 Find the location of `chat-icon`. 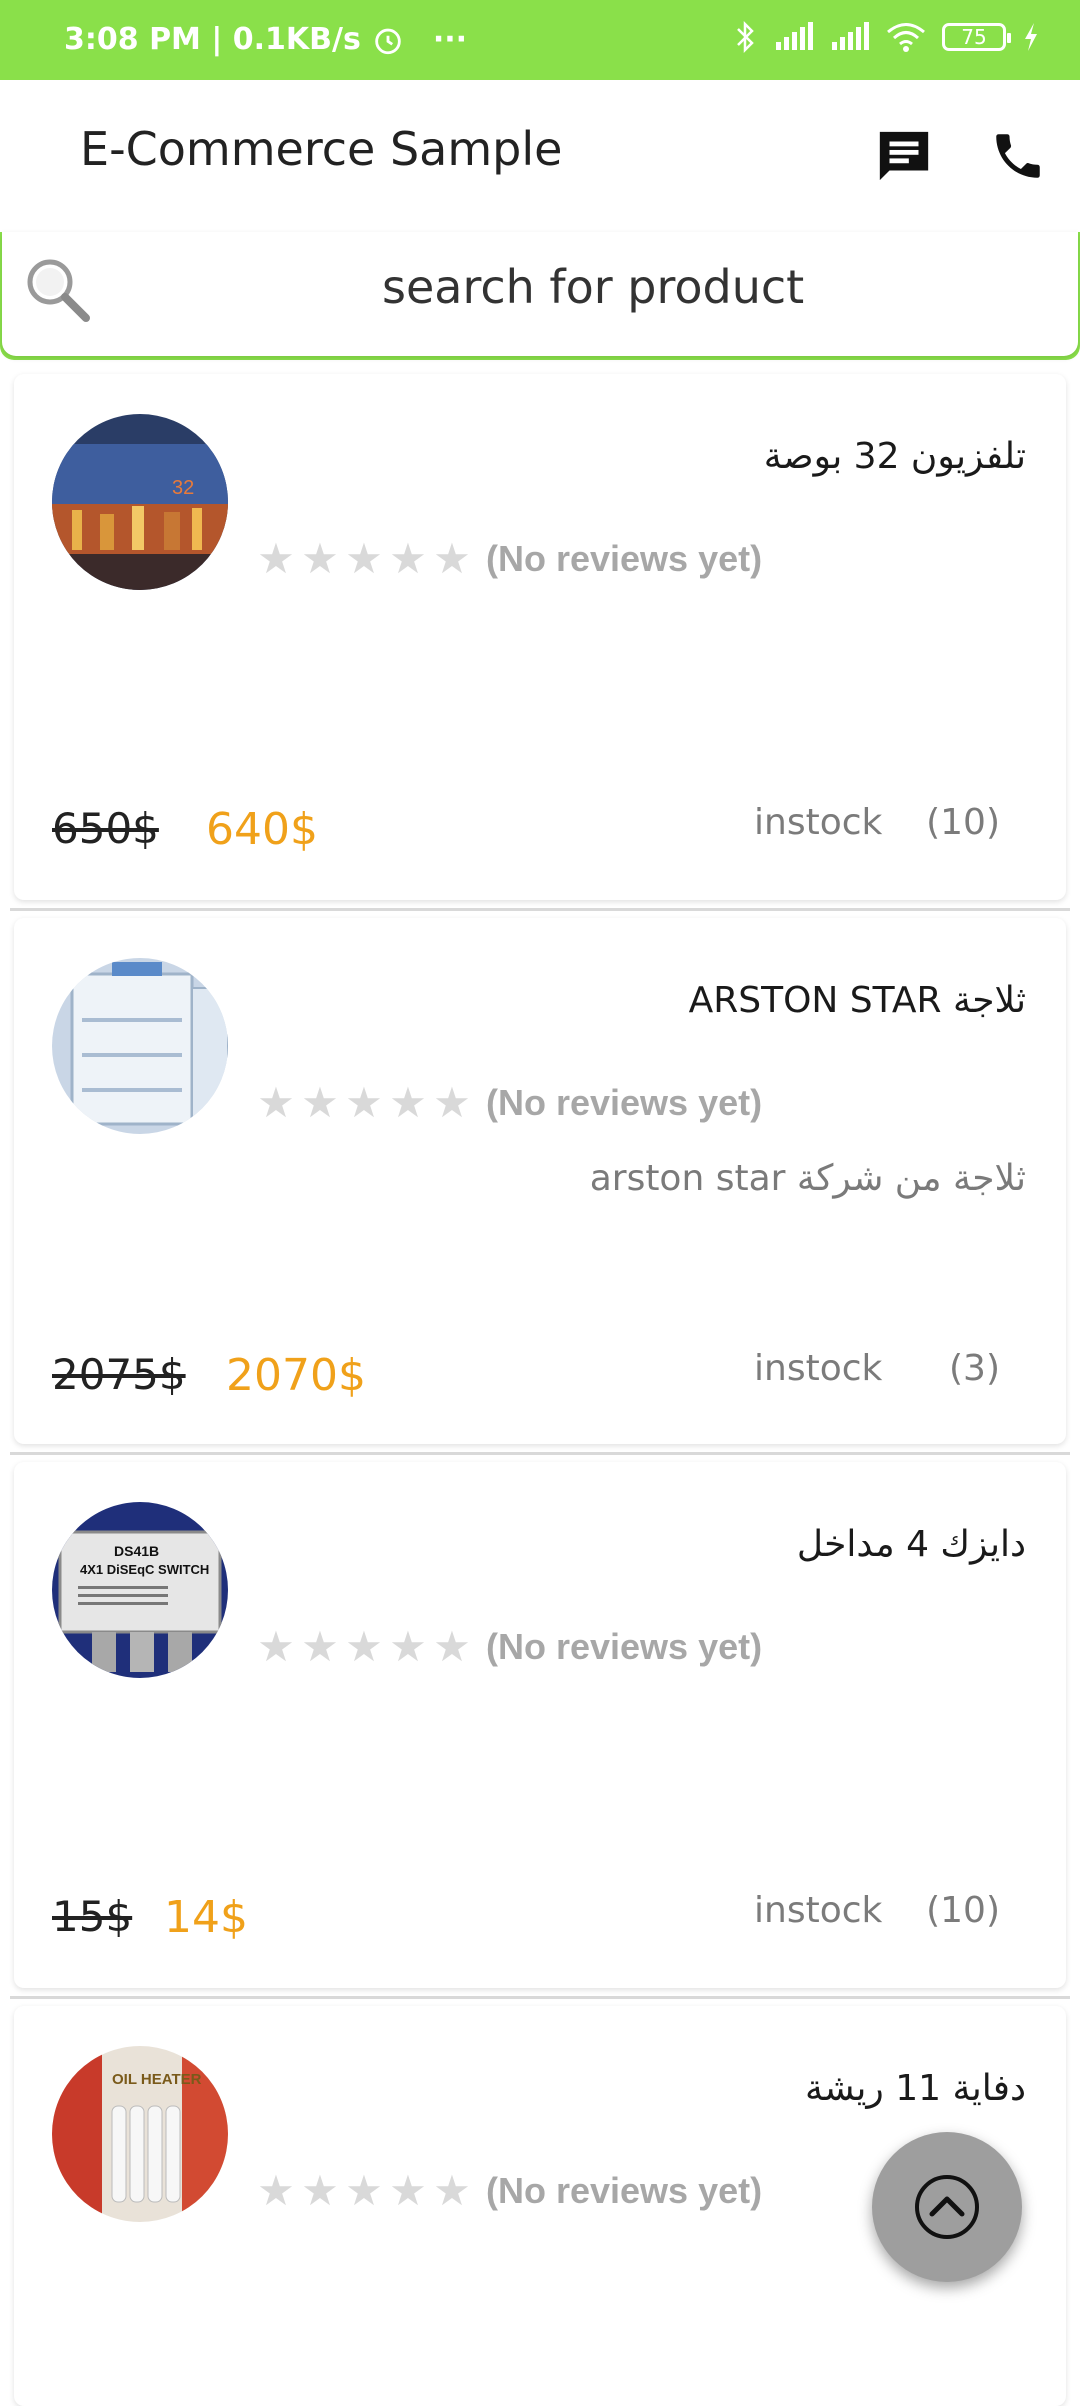

chat-icon is located at coordinates (904, 156).